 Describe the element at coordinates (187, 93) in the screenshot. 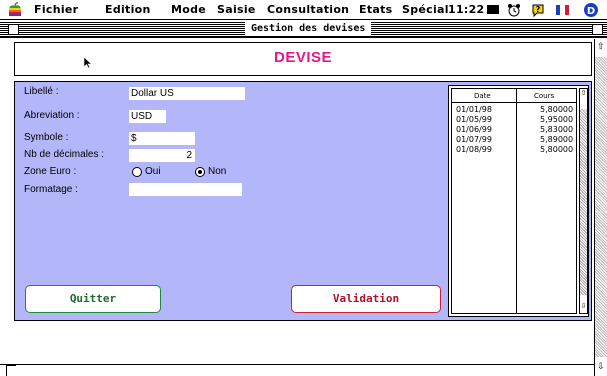

I see `libelle-field: Dollar US` at that location.